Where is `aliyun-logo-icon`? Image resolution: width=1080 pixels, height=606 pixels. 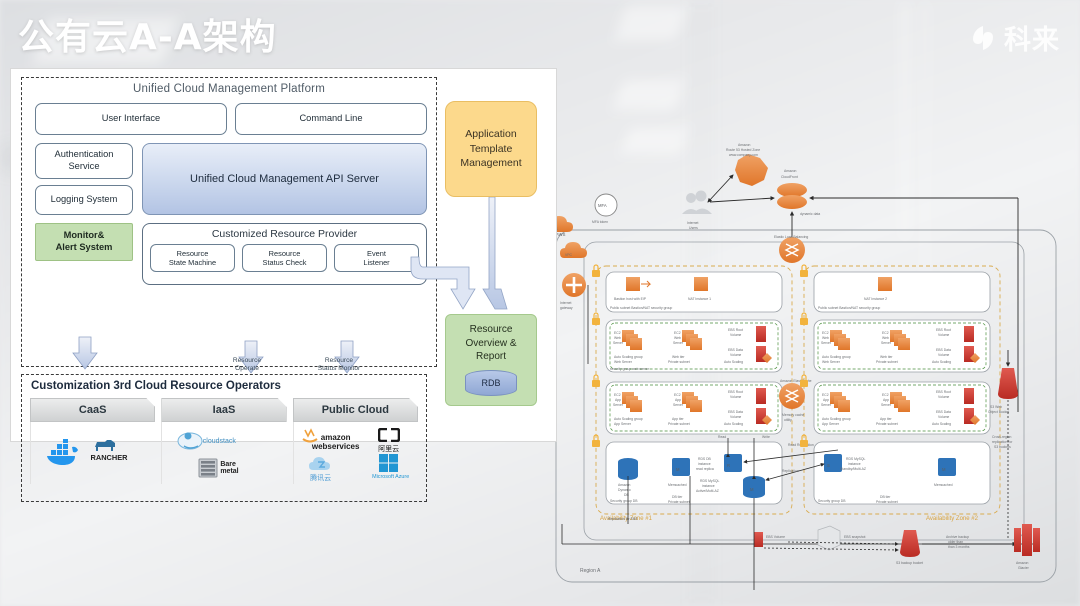
aliyun-logo-icon is located at coordinates (388, 435).